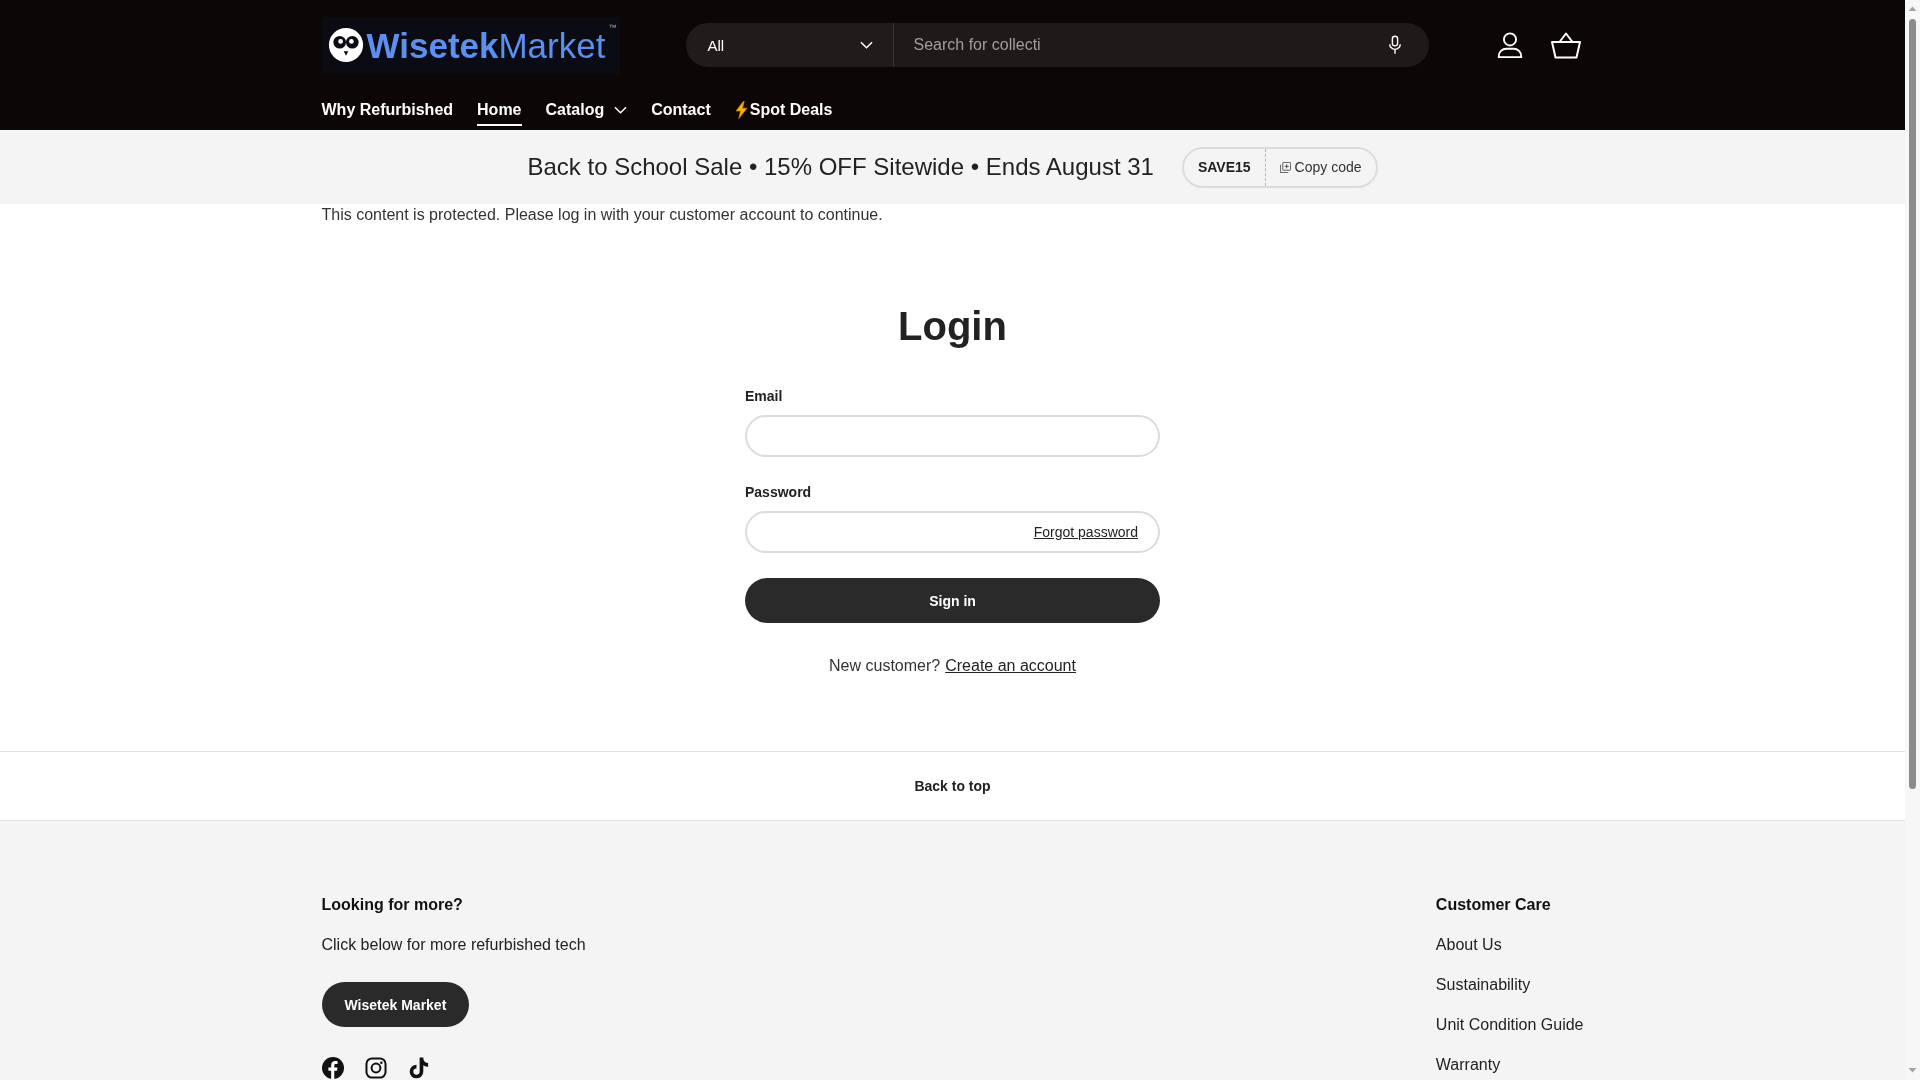  I want to click on microphone-icon, so click(1394, 45).